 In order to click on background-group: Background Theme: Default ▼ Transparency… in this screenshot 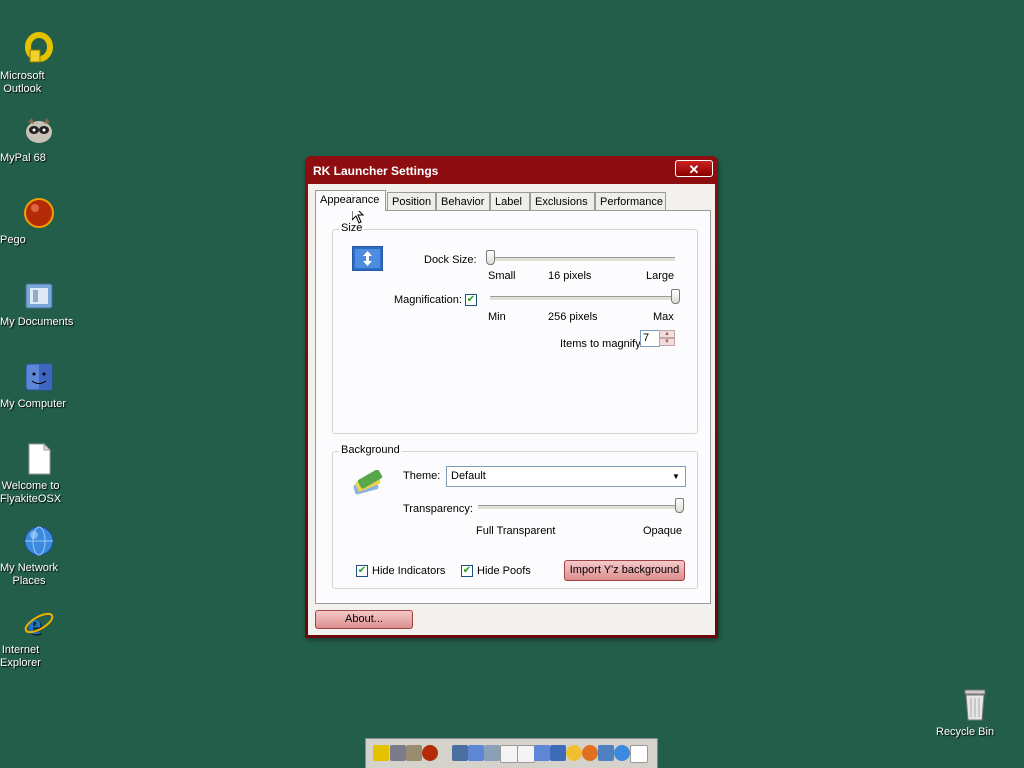, I will do `click(515, 516)`.